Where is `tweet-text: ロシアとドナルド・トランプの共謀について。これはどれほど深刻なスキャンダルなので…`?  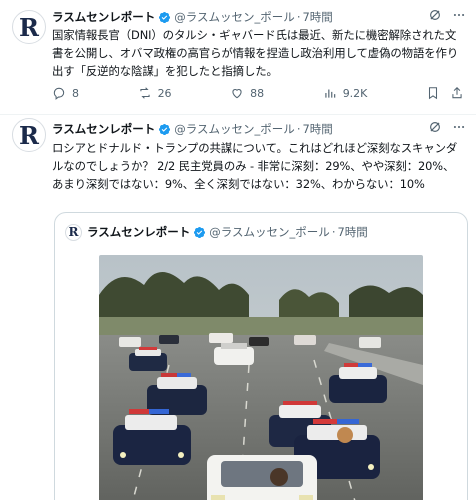
tweet-text: ロシアとドナルド・トランプの共謀について。これはどれほど深刻なスキャンダルなので… is located at coordinates (255, 166).